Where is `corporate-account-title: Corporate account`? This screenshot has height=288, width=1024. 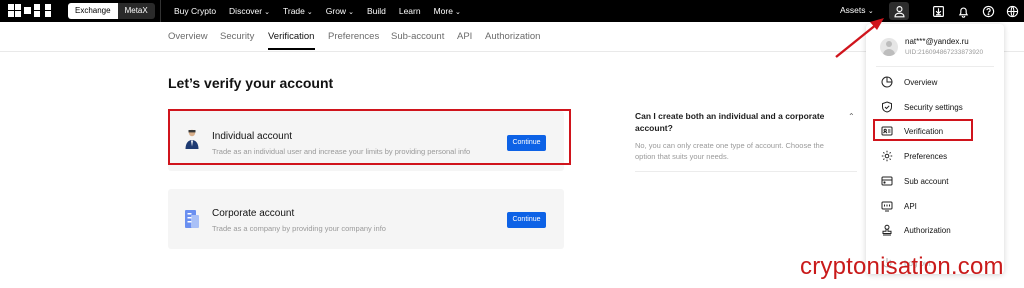 corporate-account-title: Corporate account is located at coordinates (253, 213).